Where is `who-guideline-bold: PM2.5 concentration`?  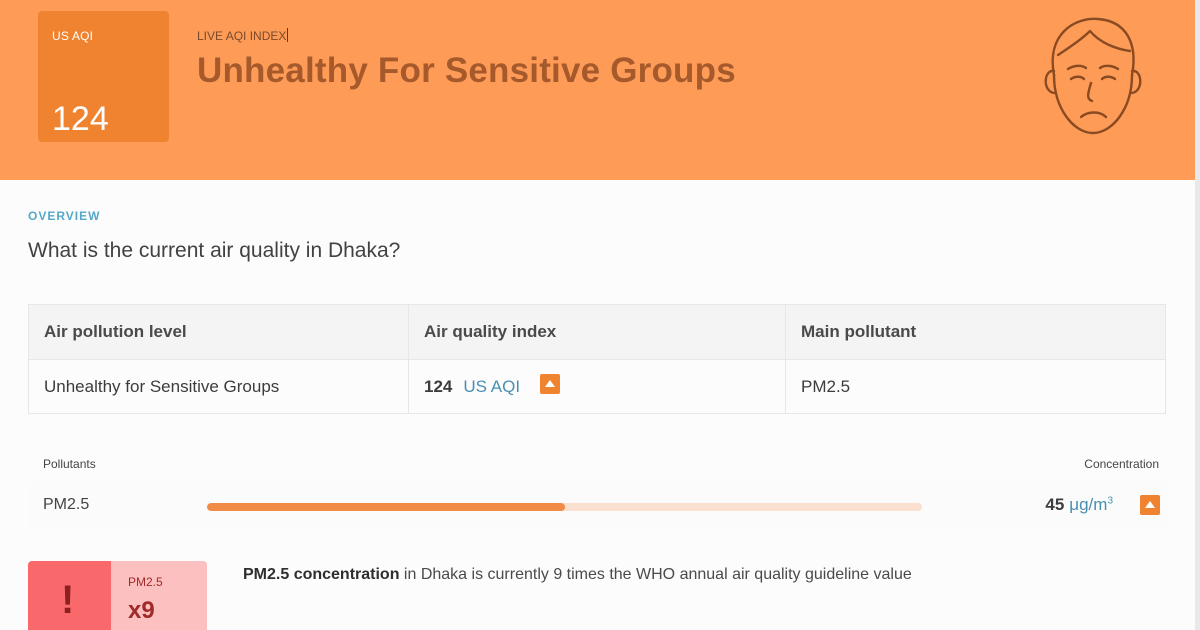
who-guideline-bold: PM2.5 concentration is located at coordinates (321, 574).